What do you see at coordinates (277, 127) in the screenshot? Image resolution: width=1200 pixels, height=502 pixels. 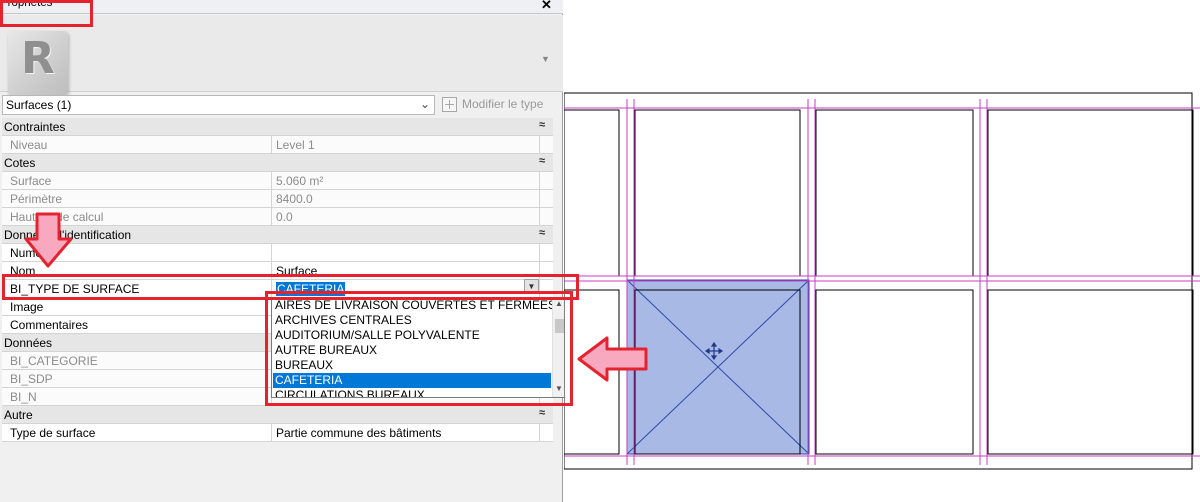 I see `group-contraintes: Contraintes ≈` at bounding box center [277, 127].